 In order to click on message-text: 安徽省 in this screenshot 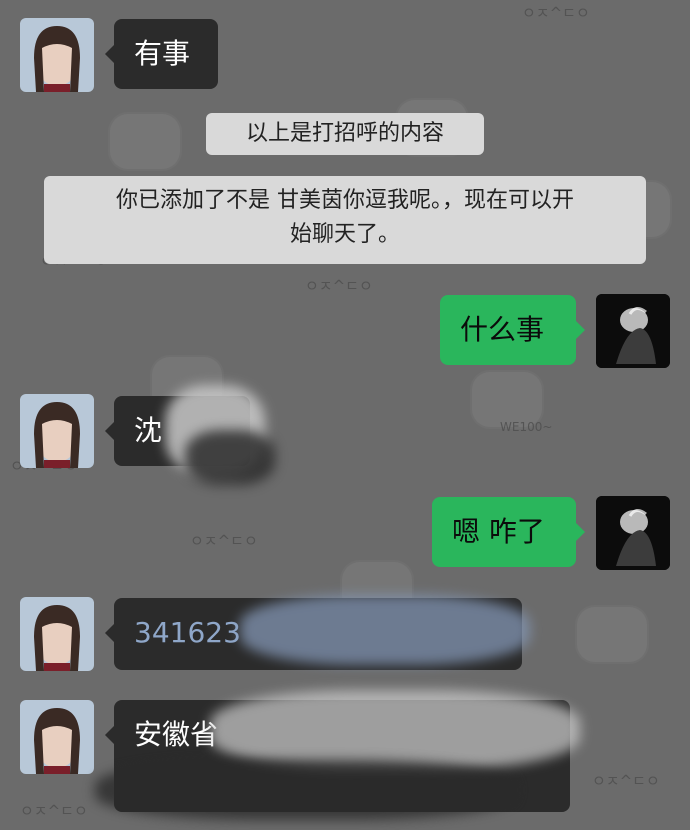, I will do `click(176, 734)`.